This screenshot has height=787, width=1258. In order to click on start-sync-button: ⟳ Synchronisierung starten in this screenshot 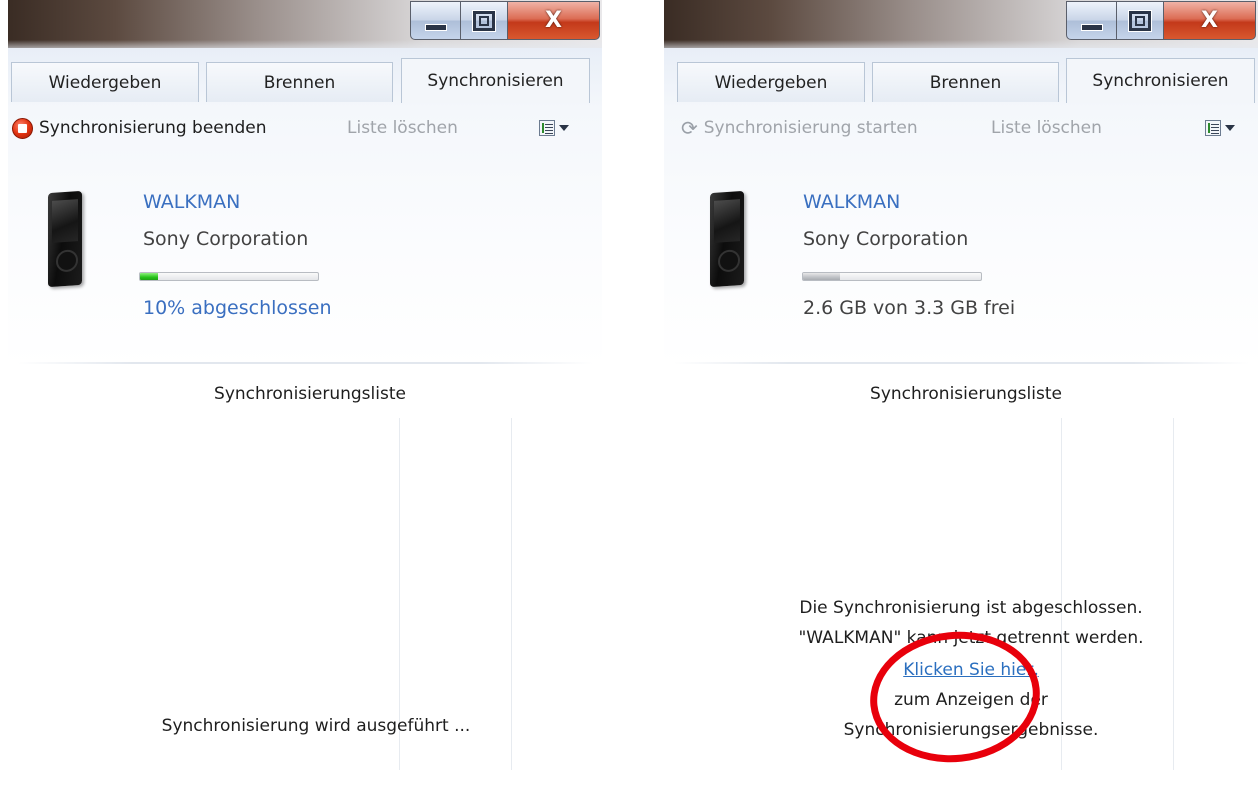, I will do `click(799, 128)`.